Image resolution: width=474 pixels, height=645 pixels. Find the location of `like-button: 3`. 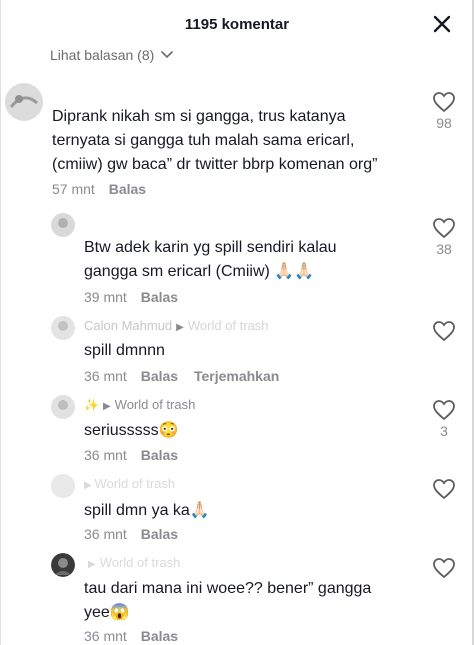

like-button: 3 is located at coordinates (444, 419).